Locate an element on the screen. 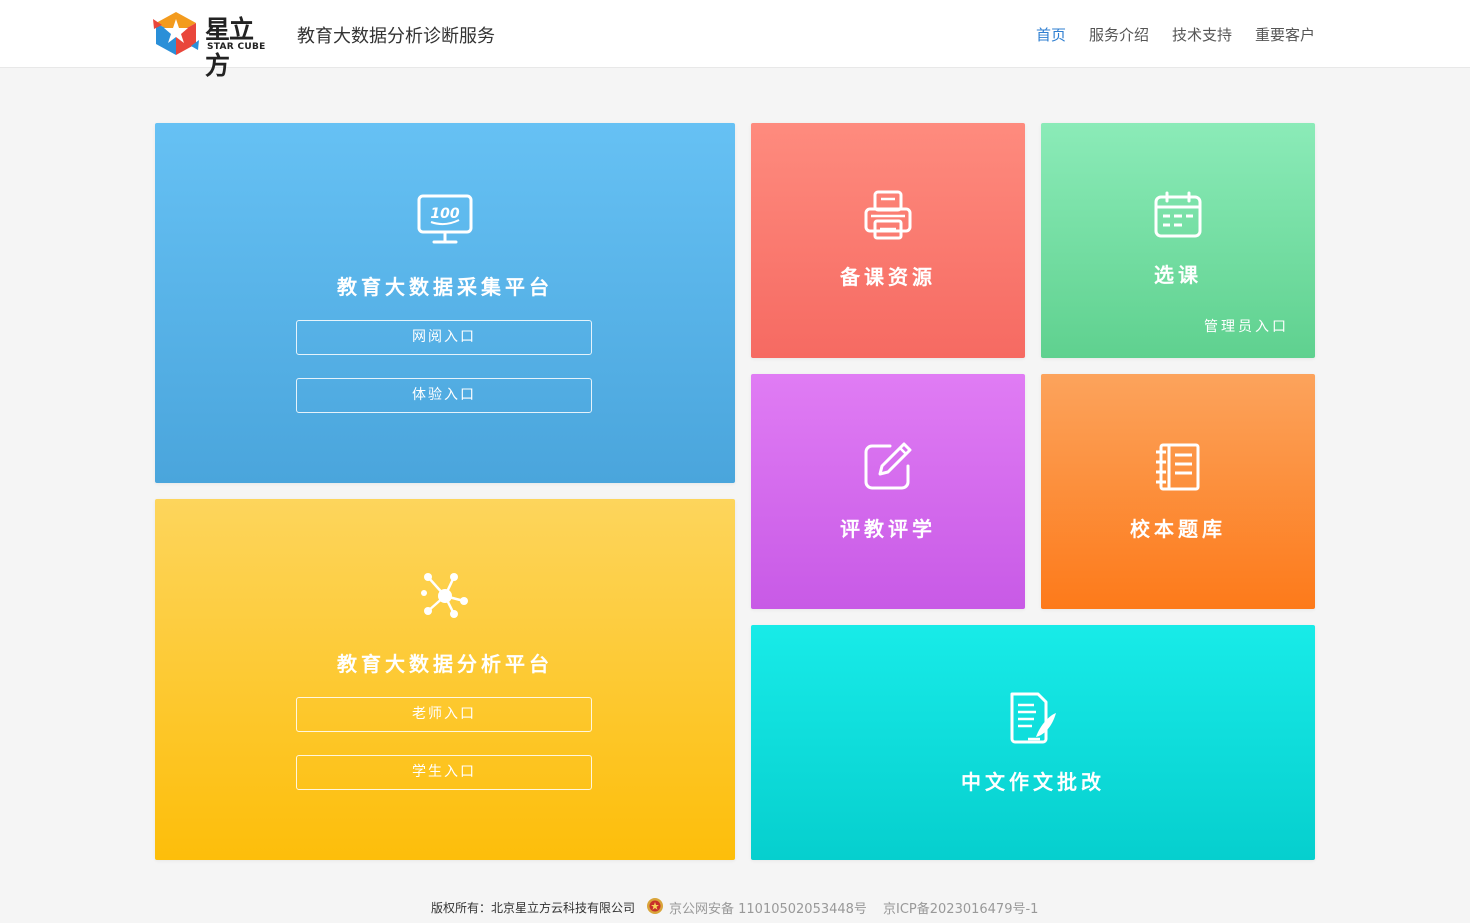 This screenshot has height=923, width=1470. document-edit-icon is located at coordinates (1033, 718).